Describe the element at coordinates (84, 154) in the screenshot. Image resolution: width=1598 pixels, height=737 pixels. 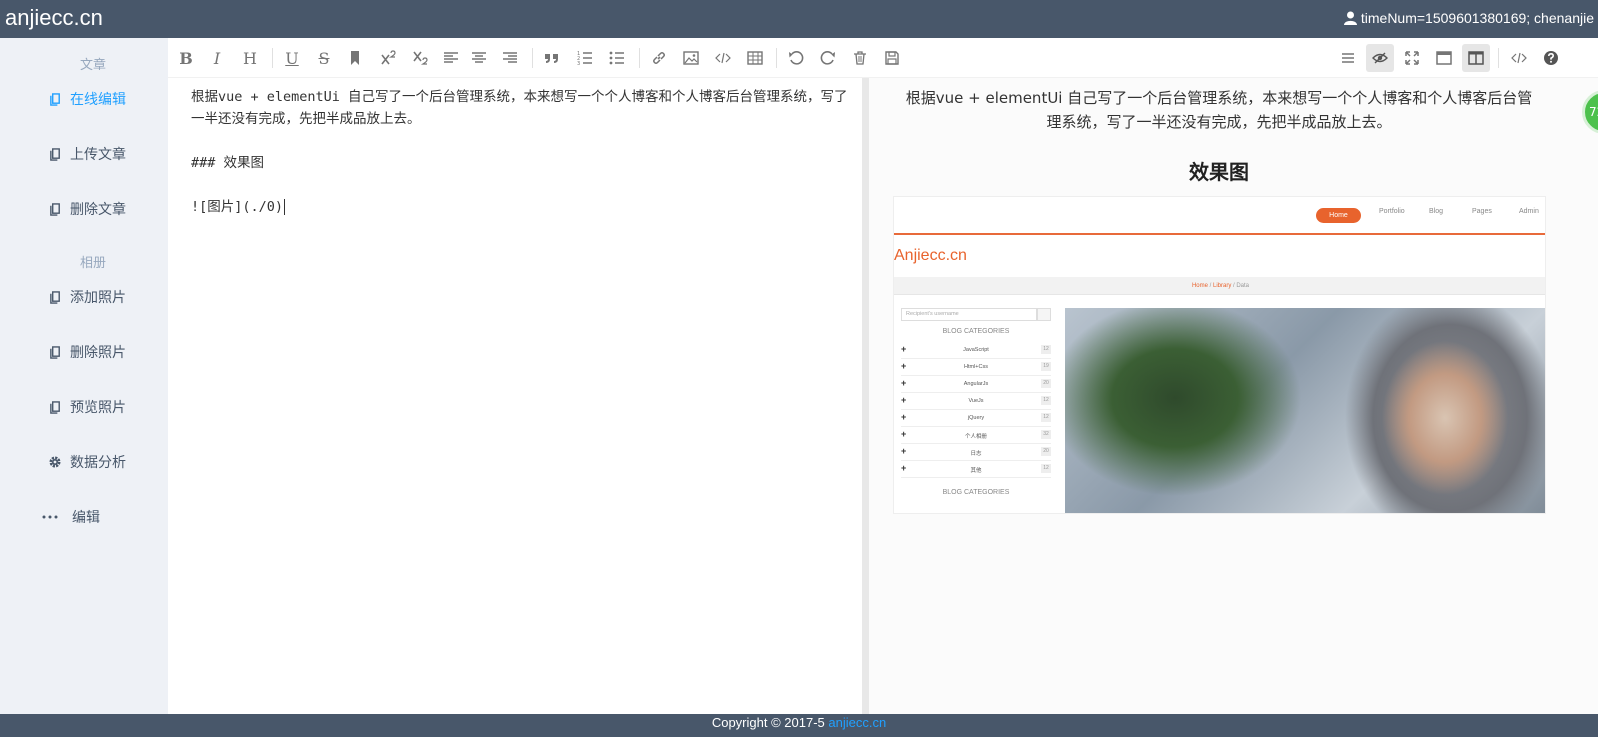
I see `sidebar-item-upload-article: 上传文章` at that location.